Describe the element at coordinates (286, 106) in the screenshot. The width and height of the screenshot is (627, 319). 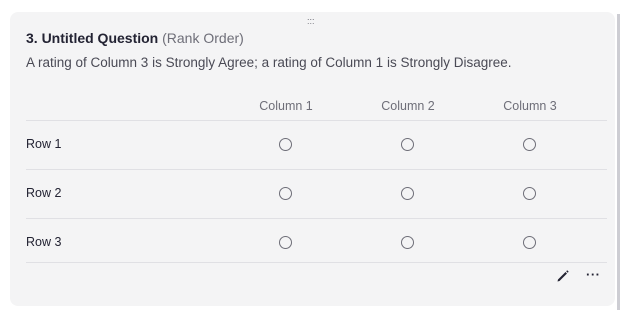
I see `column-header-1: Column 1` at that location.